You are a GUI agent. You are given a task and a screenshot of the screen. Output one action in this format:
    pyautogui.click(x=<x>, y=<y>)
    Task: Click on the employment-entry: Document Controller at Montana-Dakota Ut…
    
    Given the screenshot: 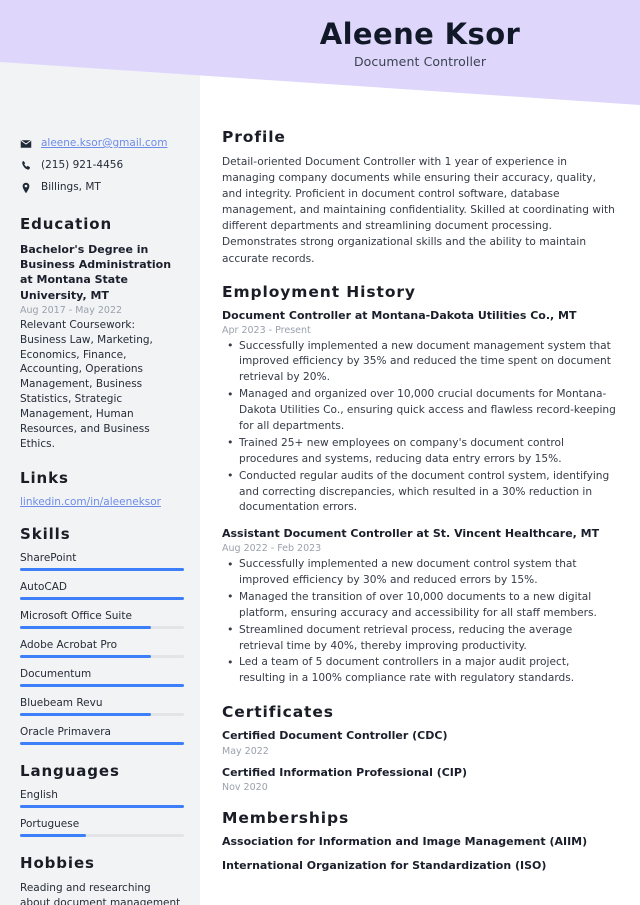 What is the action you would take?
    pyautogui.click(x=420, y=413)
    